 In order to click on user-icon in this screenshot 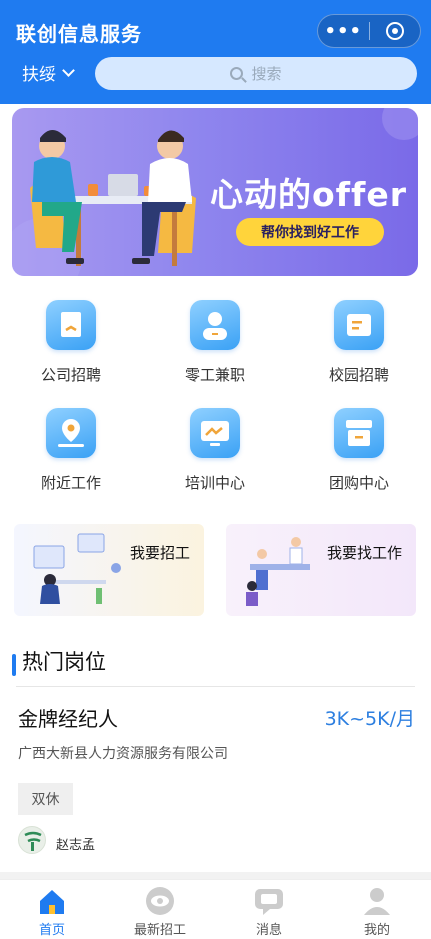, I will do `click(377, 901)`.